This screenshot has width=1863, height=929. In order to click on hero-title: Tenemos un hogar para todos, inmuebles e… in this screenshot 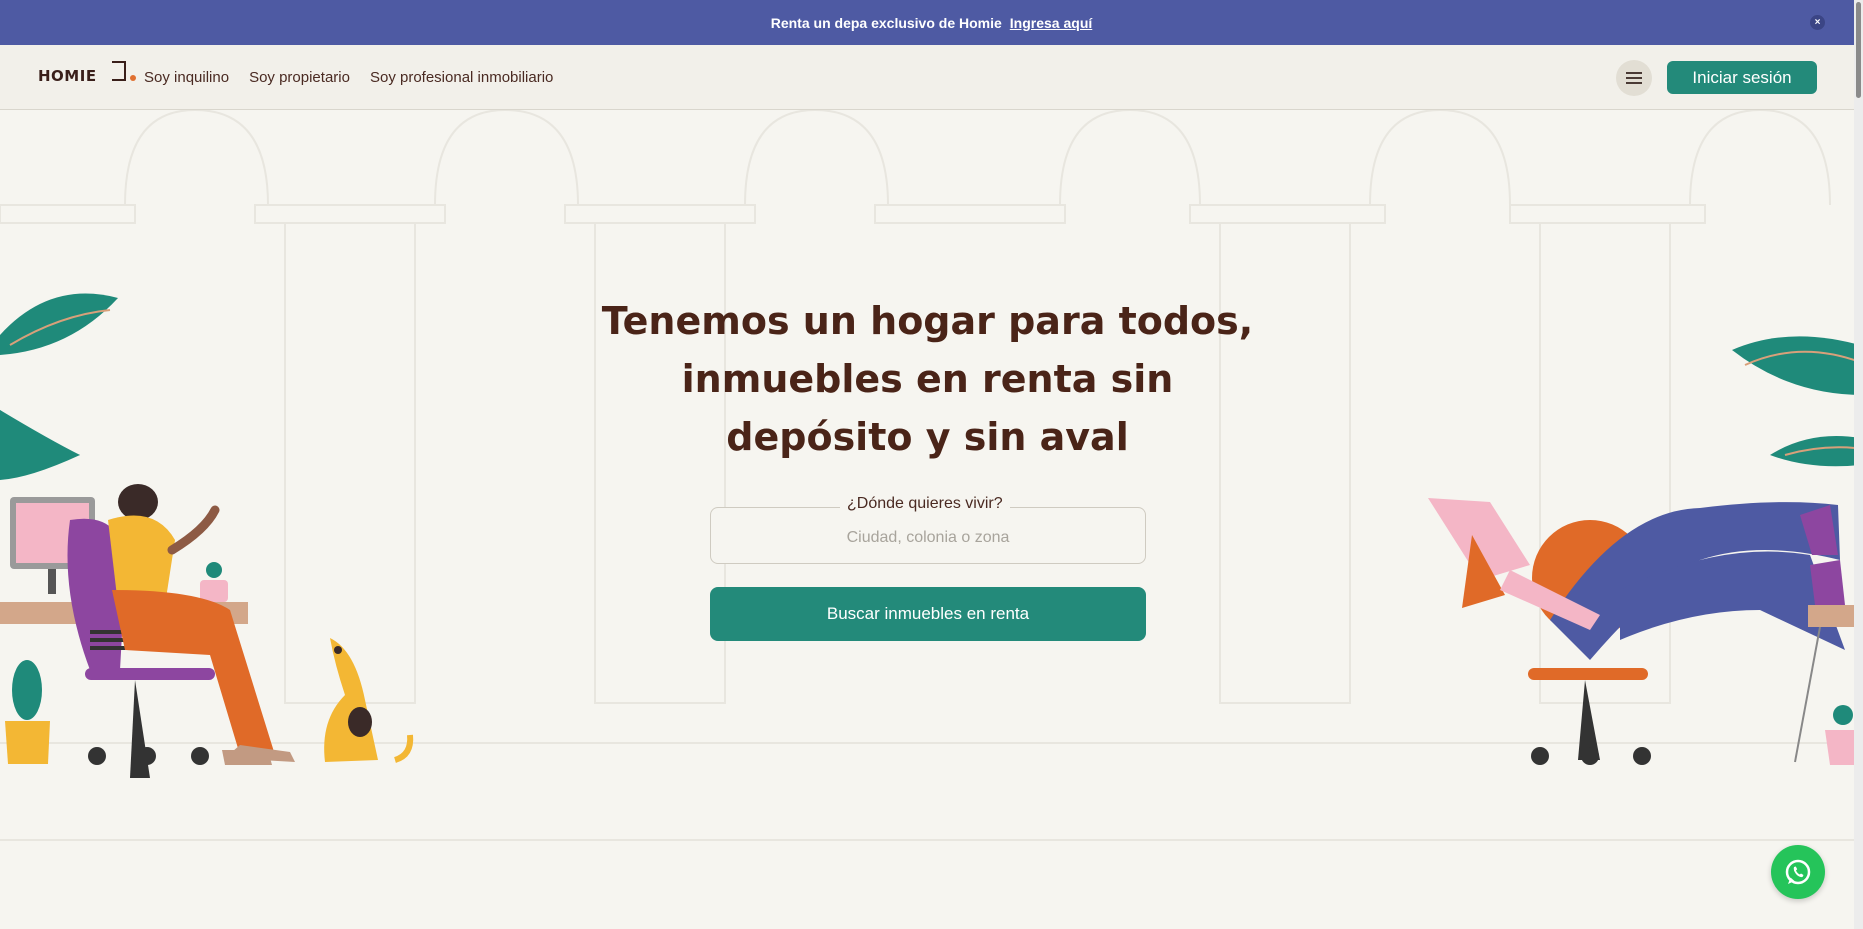, I will do `click(927, 379)`.